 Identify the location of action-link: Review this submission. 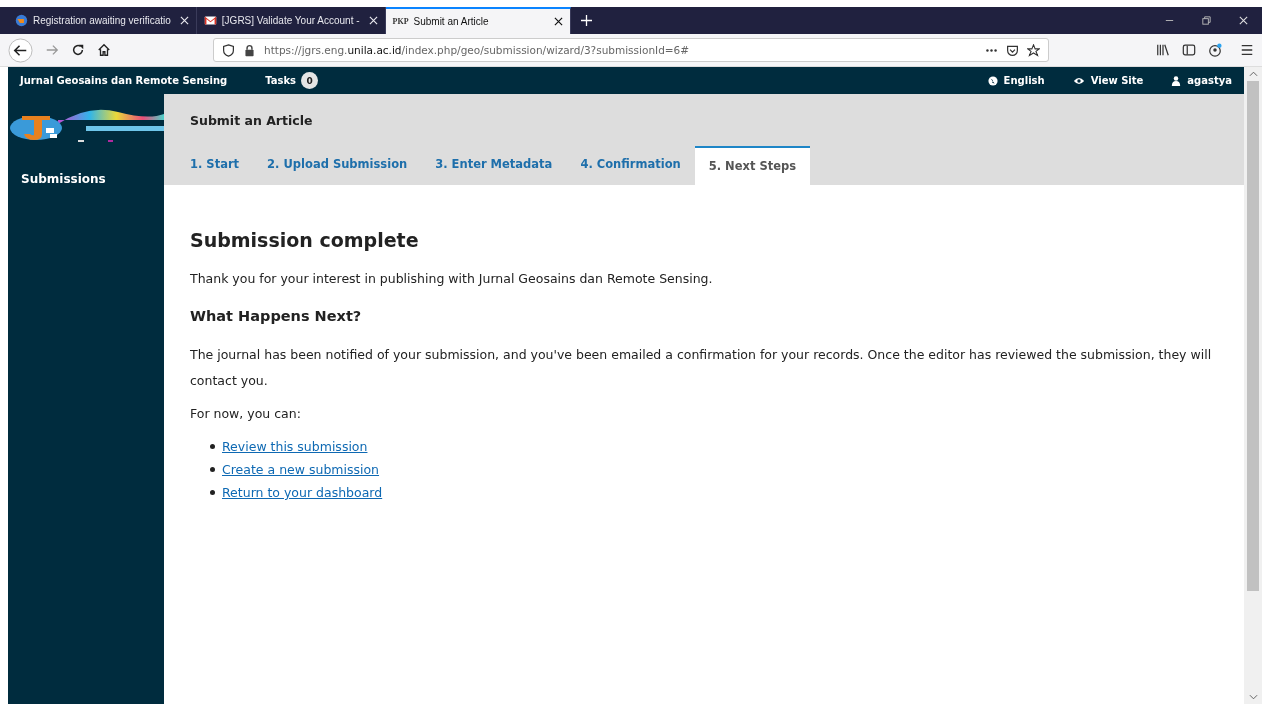
(295, 446).